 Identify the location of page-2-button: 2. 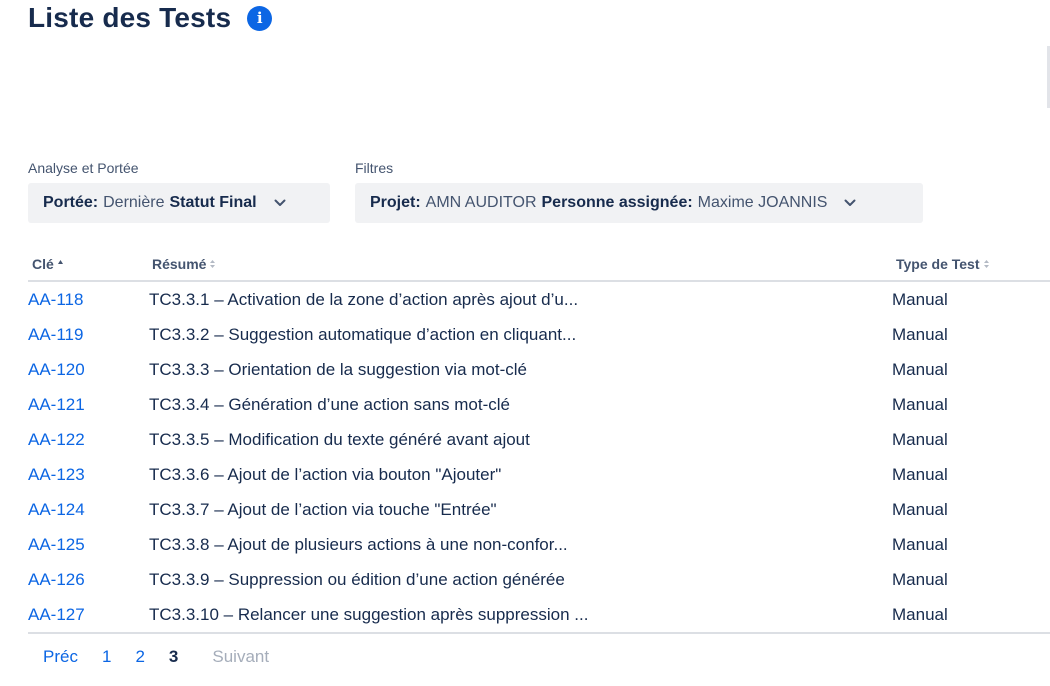
(139, 657).